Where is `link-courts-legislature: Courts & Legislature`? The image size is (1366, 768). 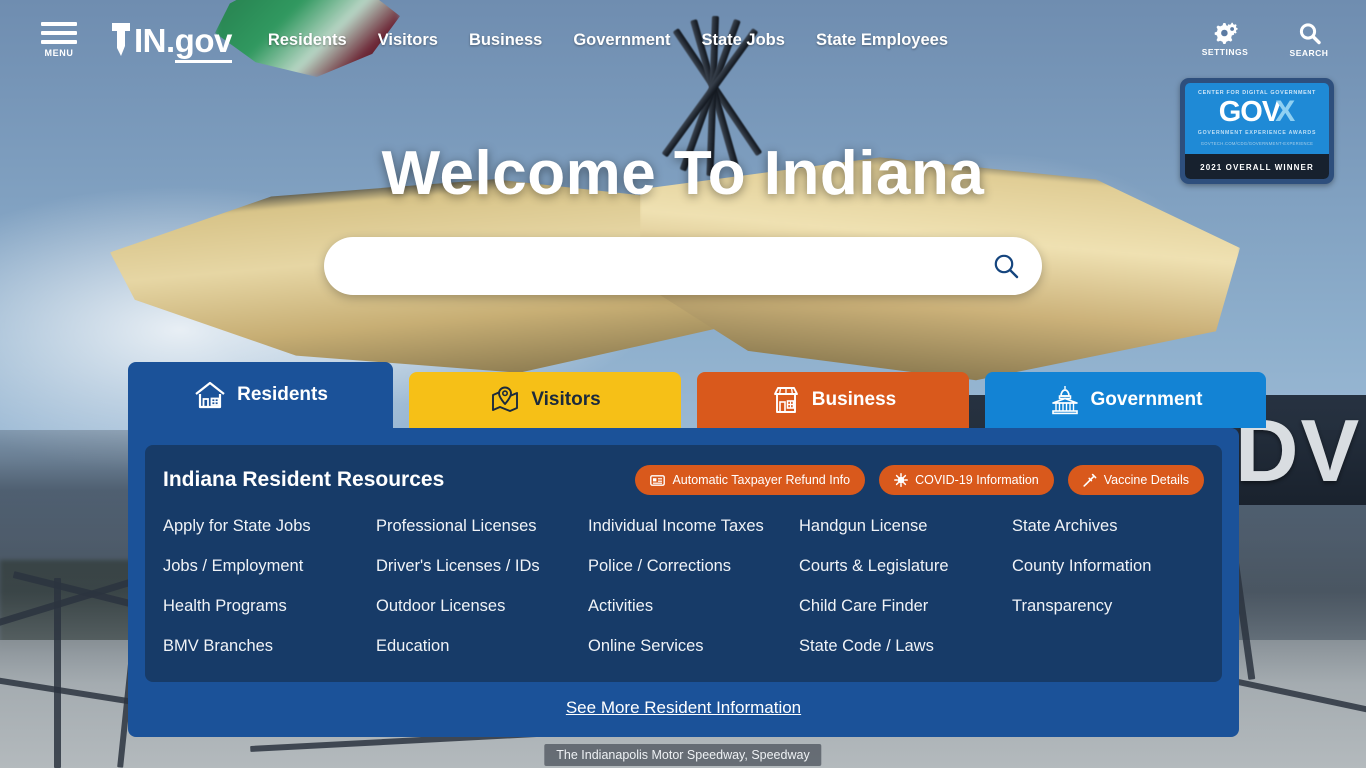
link-courts-legislature: Courts & Legislature is located at coordinates (905, 566).